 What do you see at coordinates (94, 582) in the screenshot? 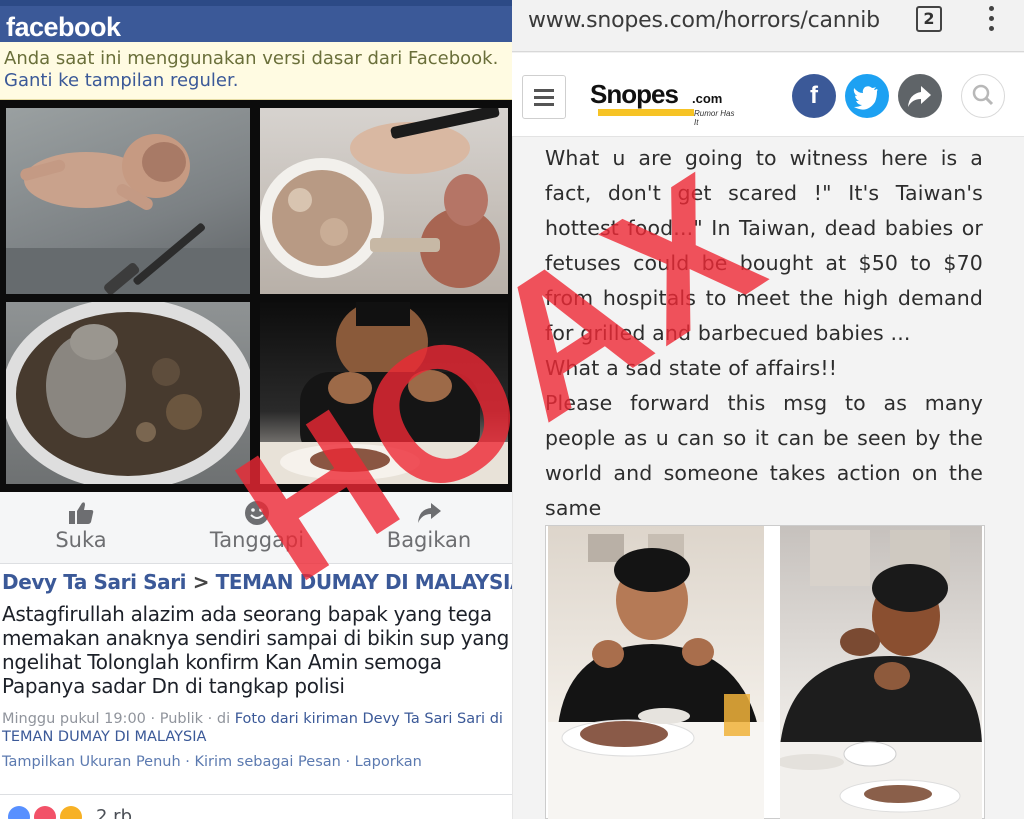
I see `author-link: Devy Ta Sari Sari` at bounding box center [94, 582].